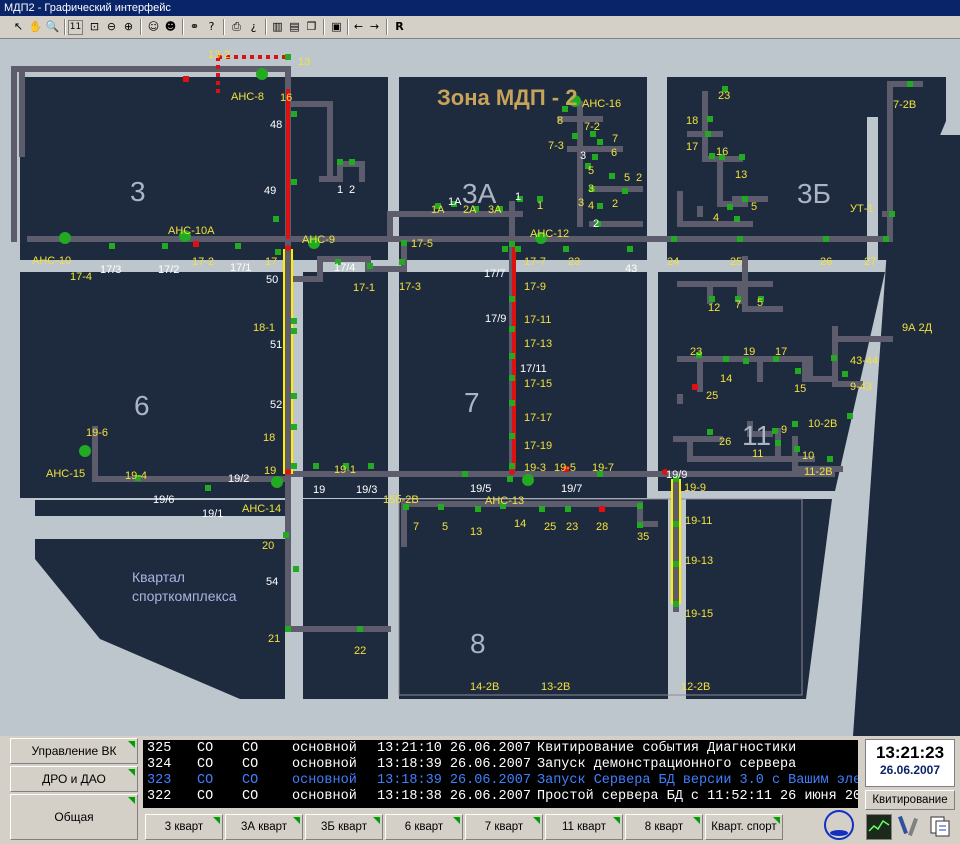 Image resolution: width=960 pixels, height=844 pixels. Describe the element at coordinates (480, 27) in the screenshot. I see `toolbar: ↖ ✋ 🔍 11 ⊡ ⊖ ⊕ ☺ ☻ ⚭ ? ⎙ ¿ ▥ ▤ ❐ ▣ ← → R` at that location.